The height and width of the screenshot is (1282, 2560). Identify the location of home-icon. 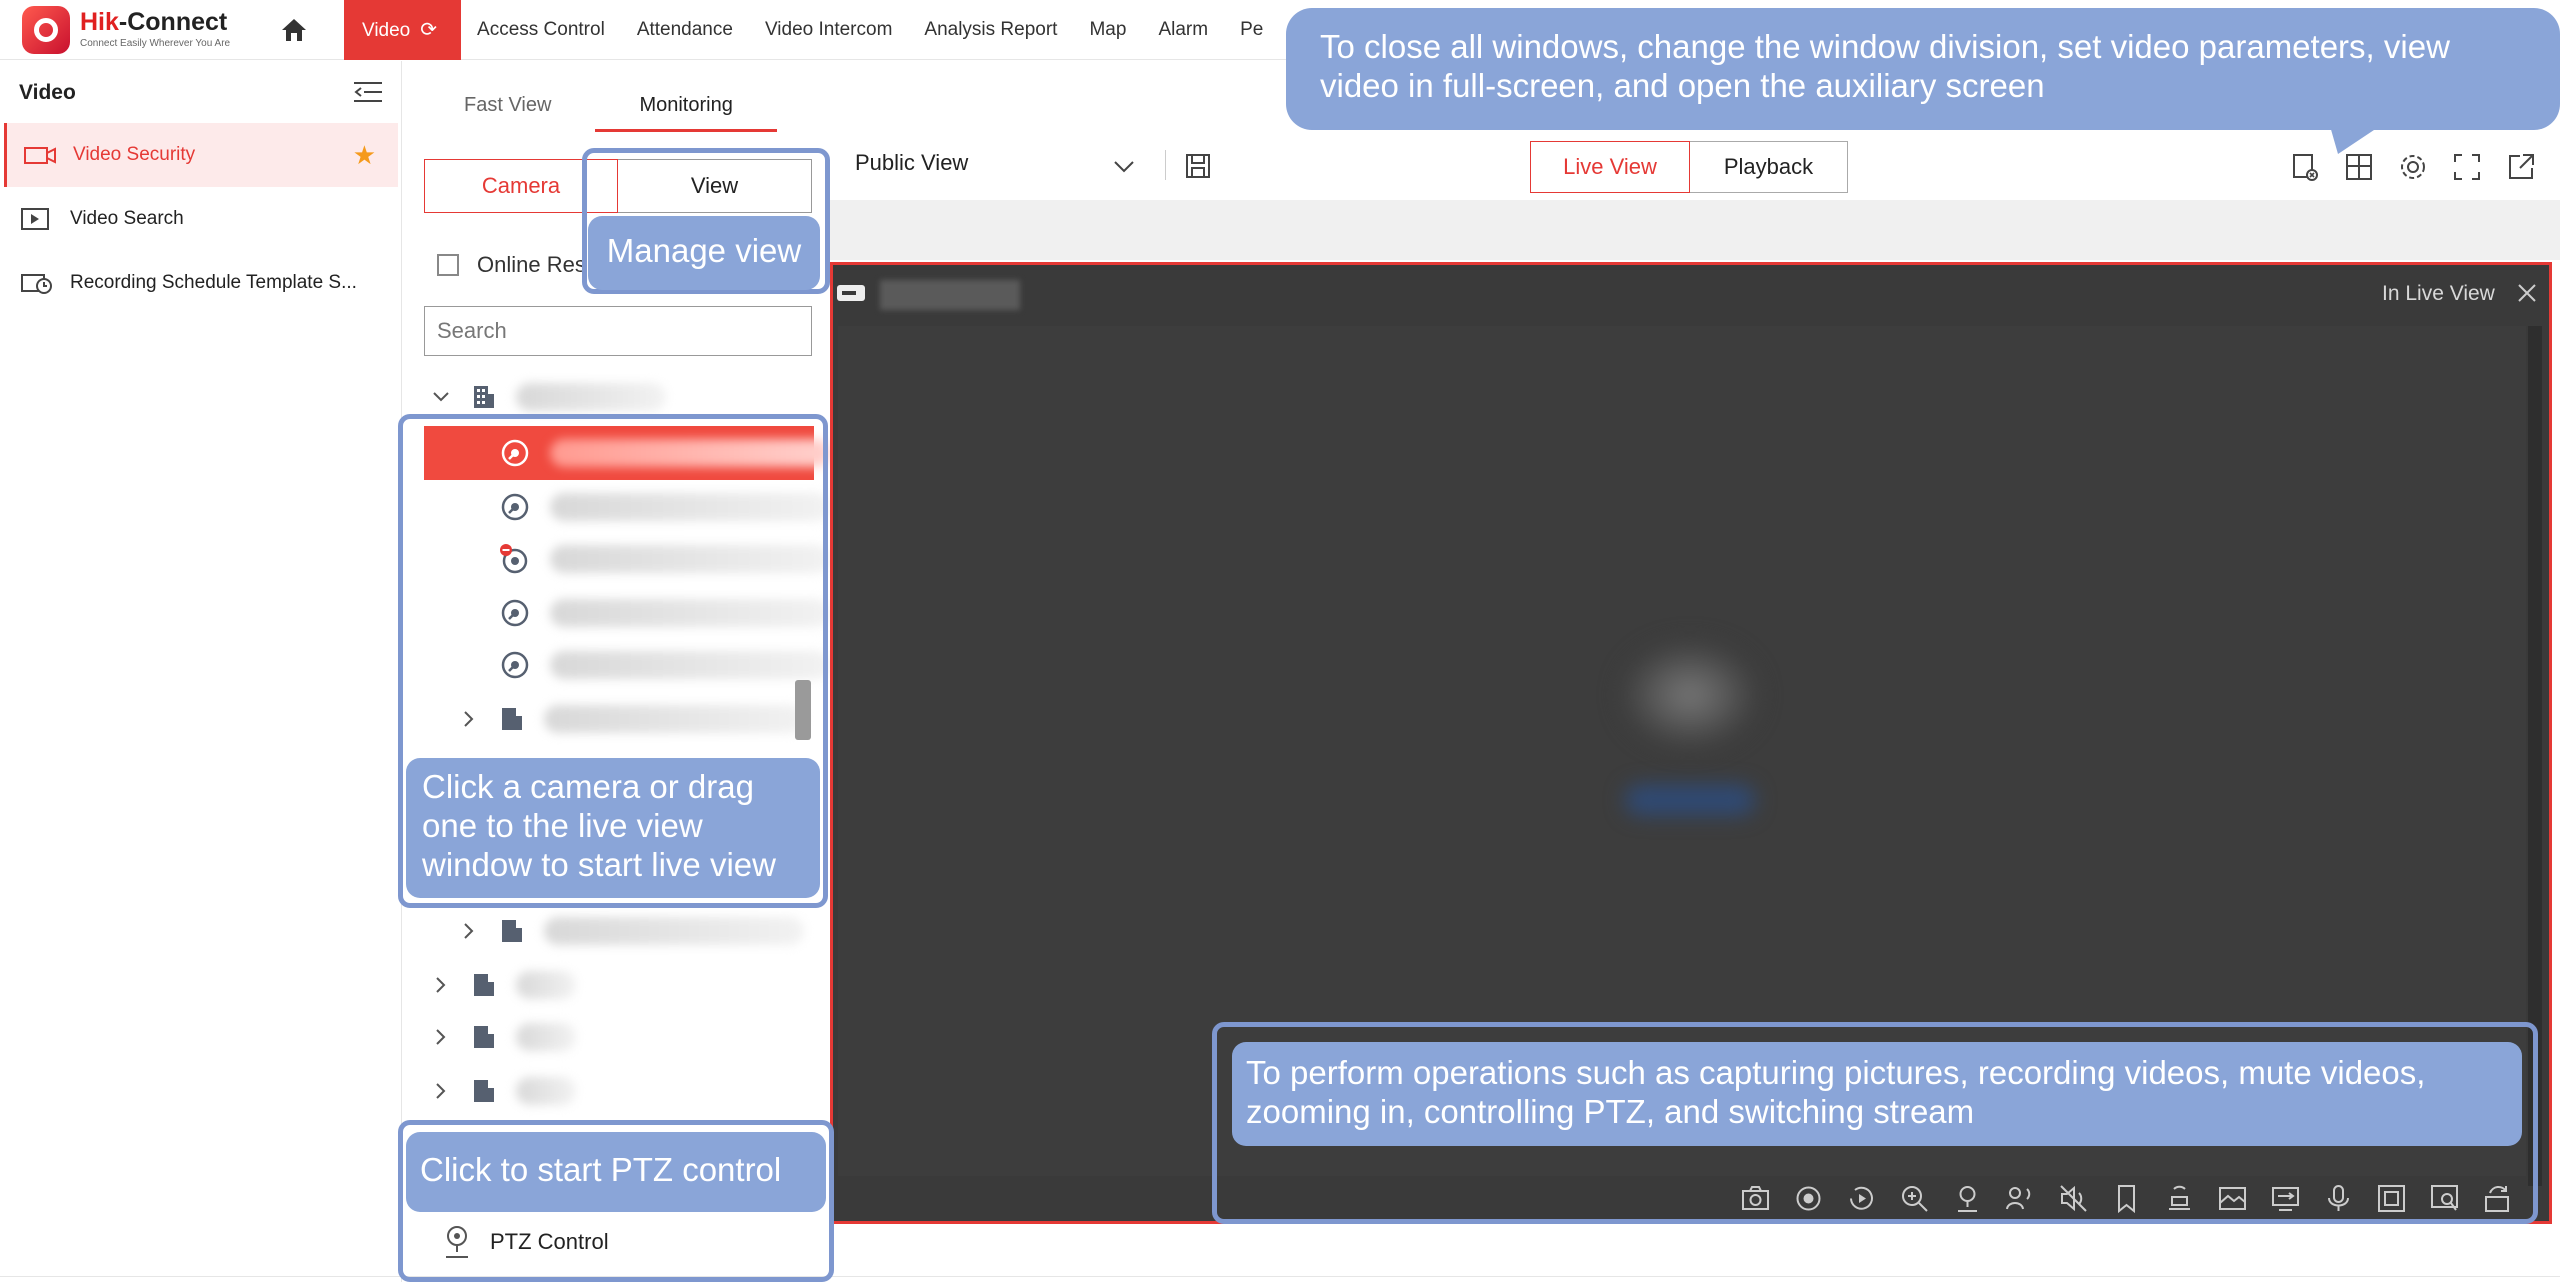
(294, 30).